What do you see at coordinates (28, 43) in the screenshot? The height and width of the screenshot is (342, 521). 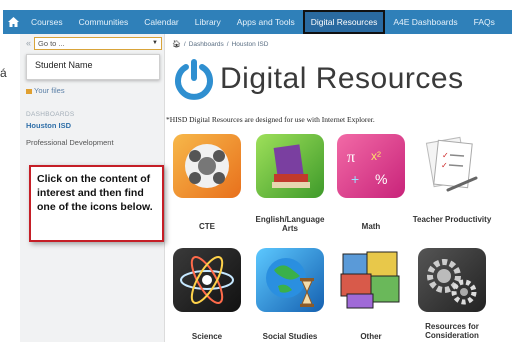 I see `collapse-sidebar-icon: «` at bounding box center [28, 43].